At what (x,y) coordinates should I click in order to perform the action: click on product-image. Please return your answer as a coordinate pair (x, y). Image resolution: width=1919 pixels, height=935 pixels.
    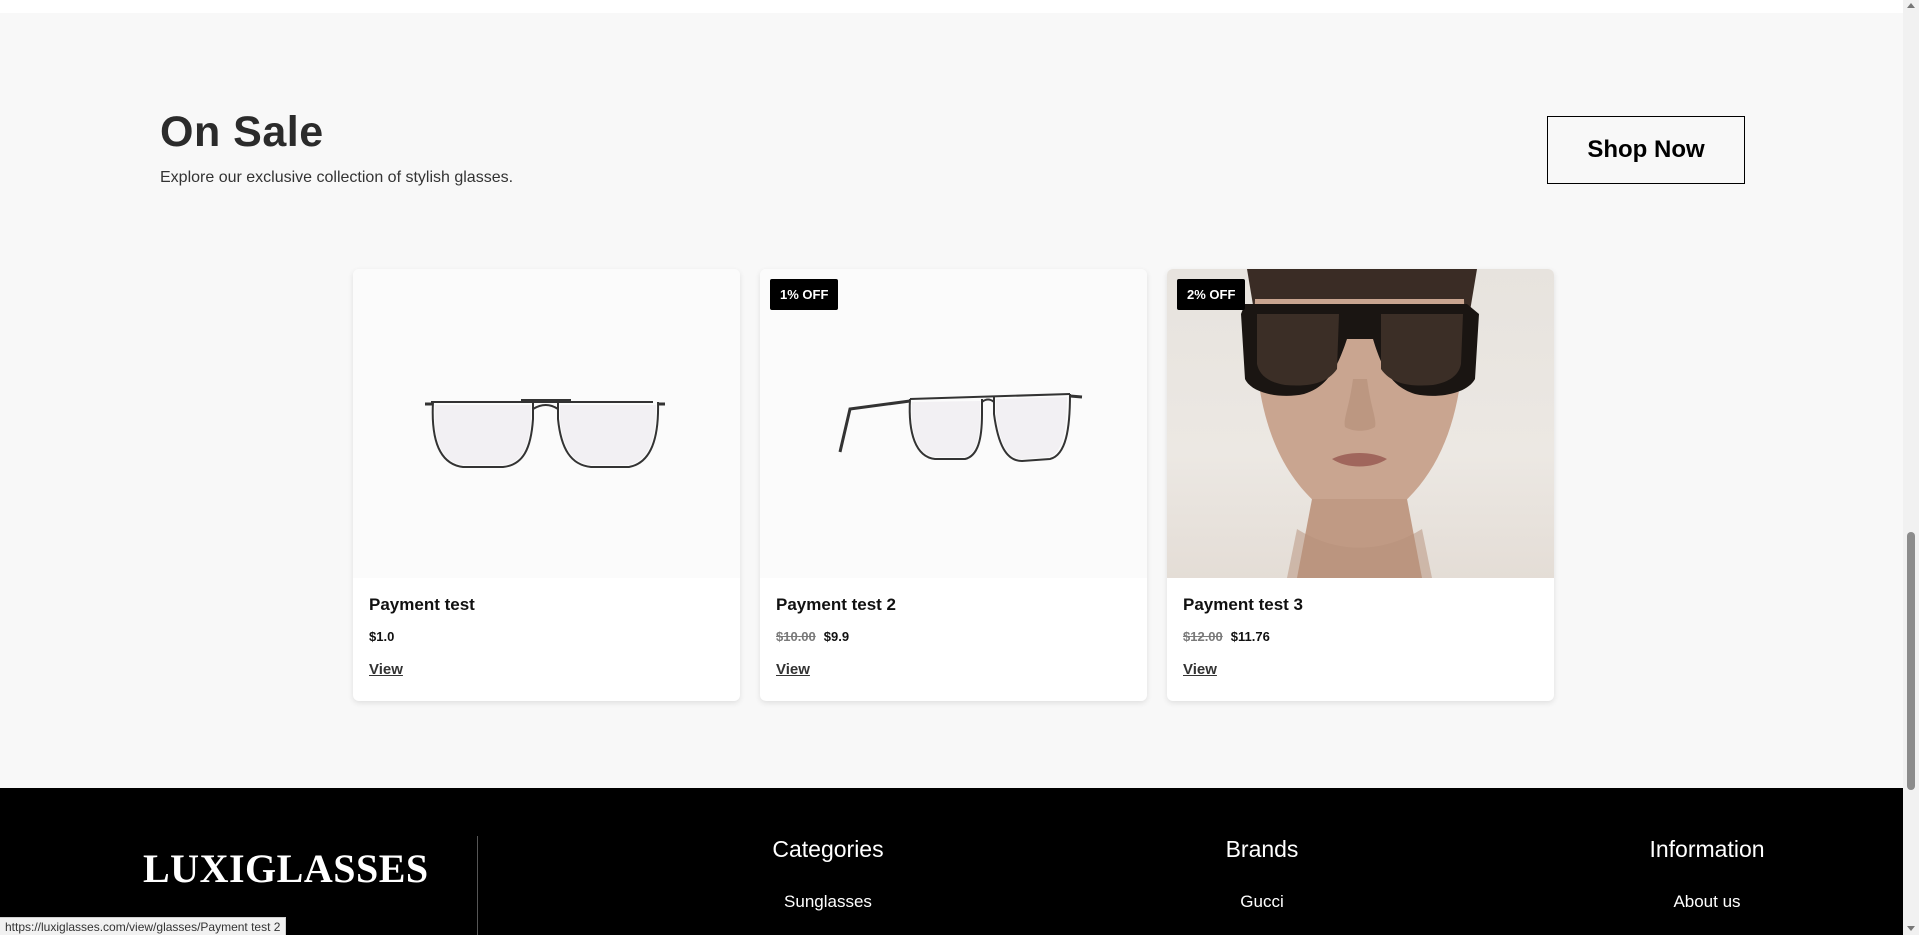
    Looking at the image, I should click on (546, 423).